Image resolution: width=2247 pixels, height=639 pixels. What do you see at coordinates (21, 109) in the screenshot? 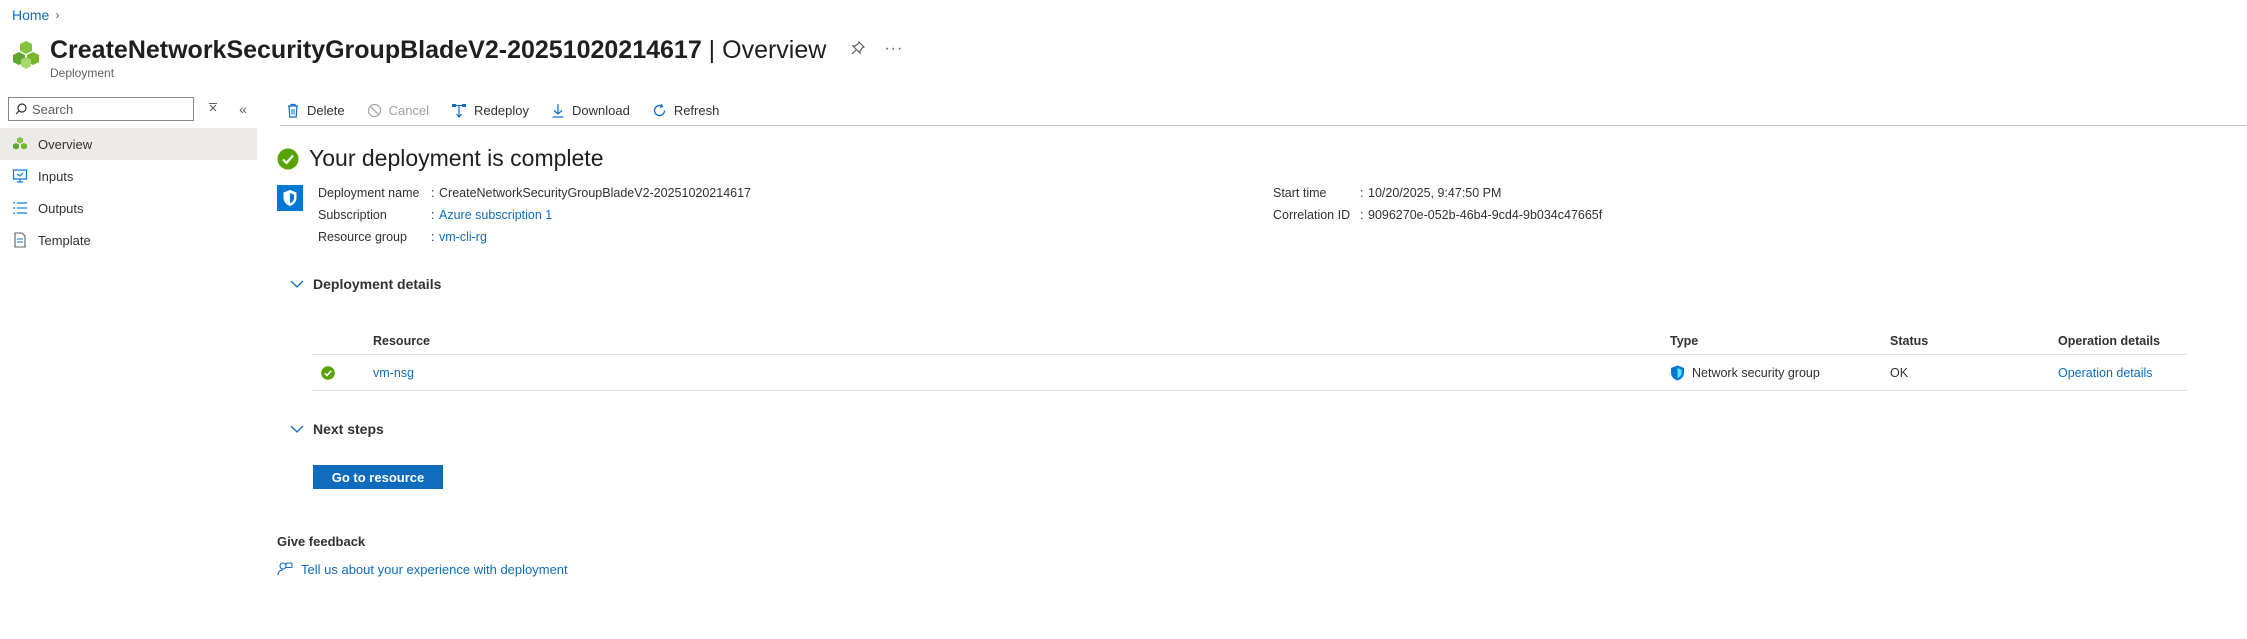
I see `search-icon` at bounding box center [21, 109].